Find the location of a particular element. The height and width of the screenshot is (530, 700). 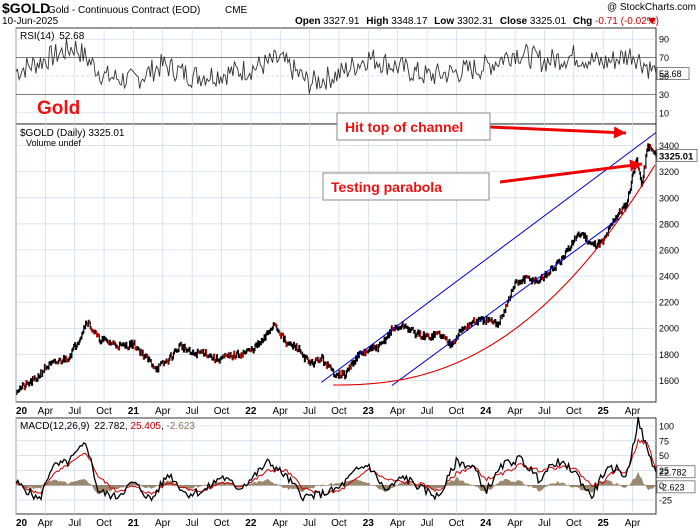

chart-date: 10-Jun-2025 is located at coordinates (30, 21).